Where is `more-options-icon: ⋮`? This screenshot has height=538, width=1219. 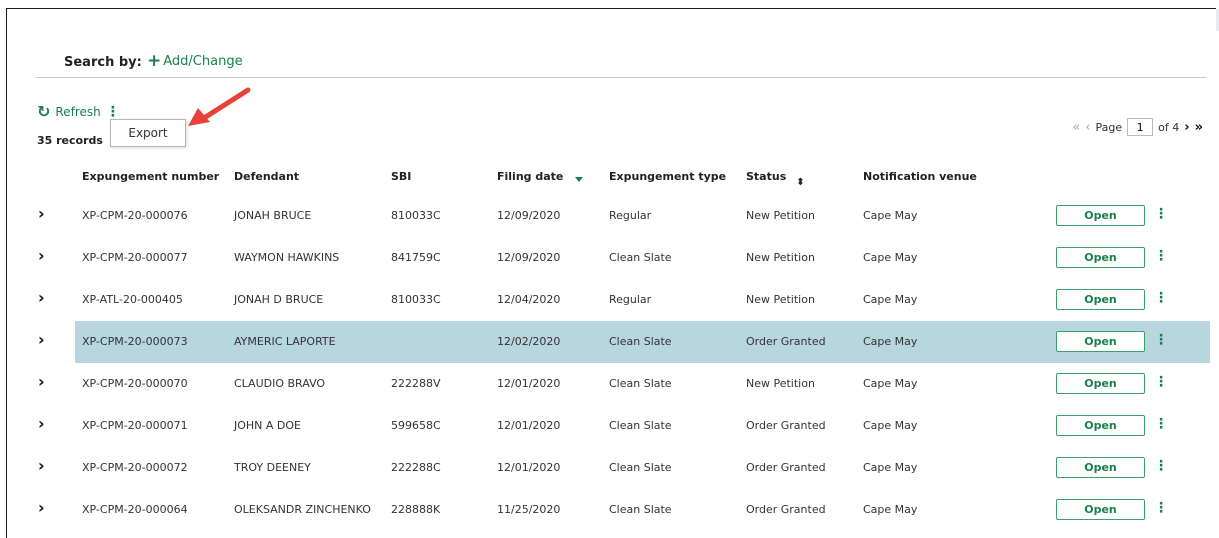 more-options-icon: ⋮ is located at coordinates (113, 112).